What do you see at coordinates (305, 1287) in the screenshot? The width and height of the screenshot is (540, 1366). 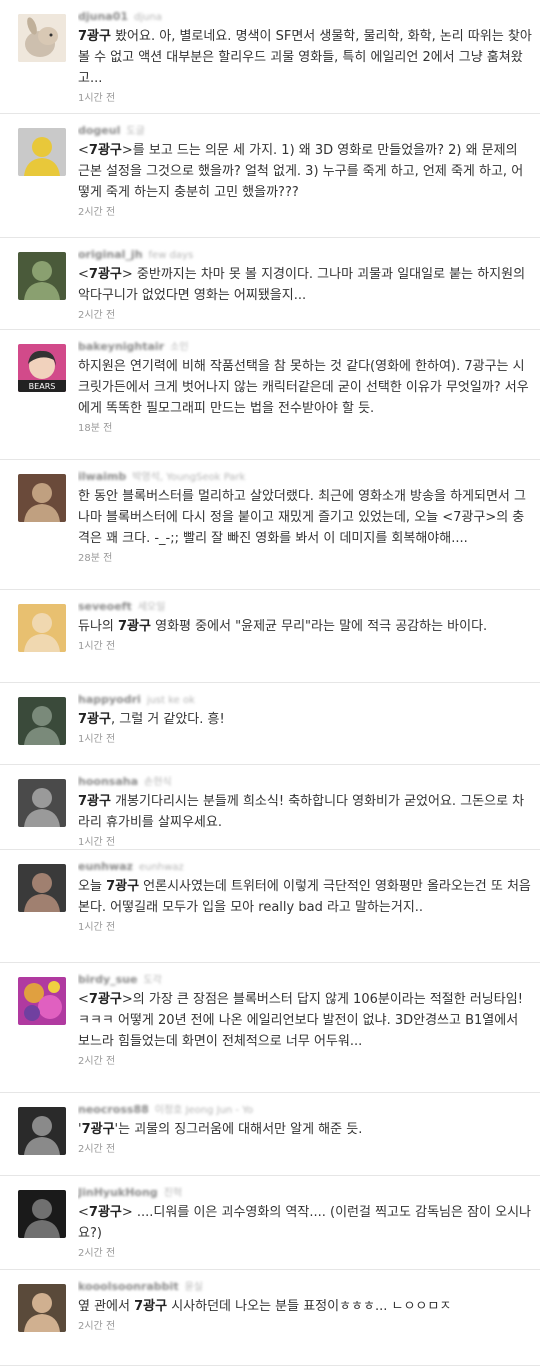 I see `tweet-meta: kooolsoonrabbit 윤실` at bounding box center [305, 1287].